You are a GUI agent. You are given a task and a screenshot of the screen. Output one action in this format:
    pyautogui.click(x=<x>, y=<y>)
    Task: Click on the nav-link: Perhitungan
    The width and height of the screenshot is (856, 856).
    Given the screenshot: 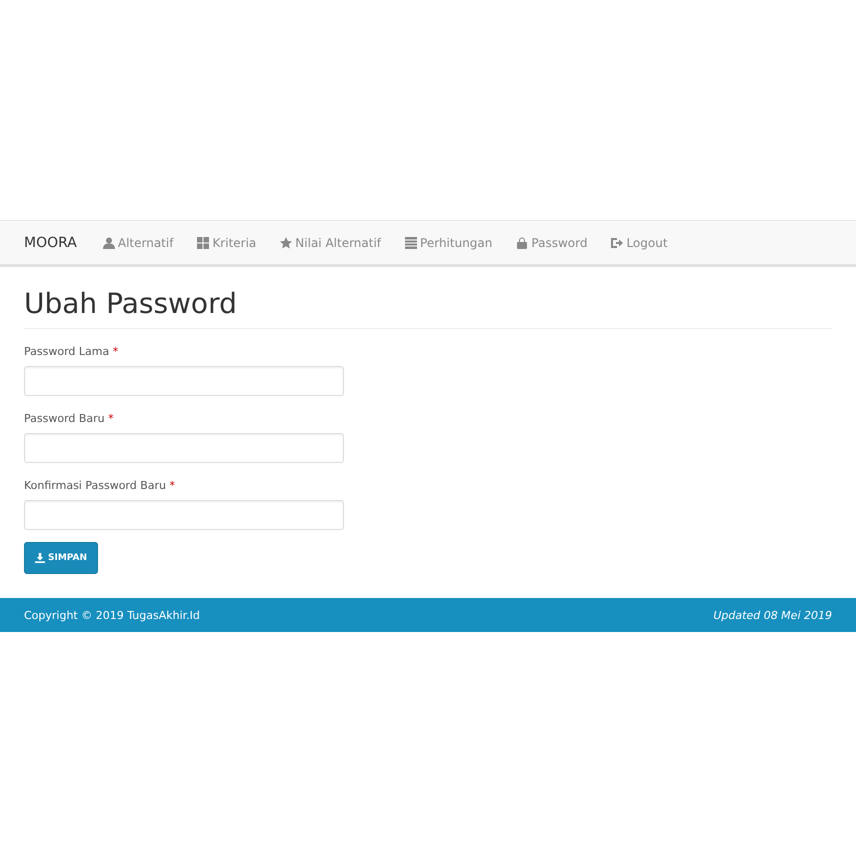 What is the action you would take?
    pyautogui.click(x=448, y=243)
    